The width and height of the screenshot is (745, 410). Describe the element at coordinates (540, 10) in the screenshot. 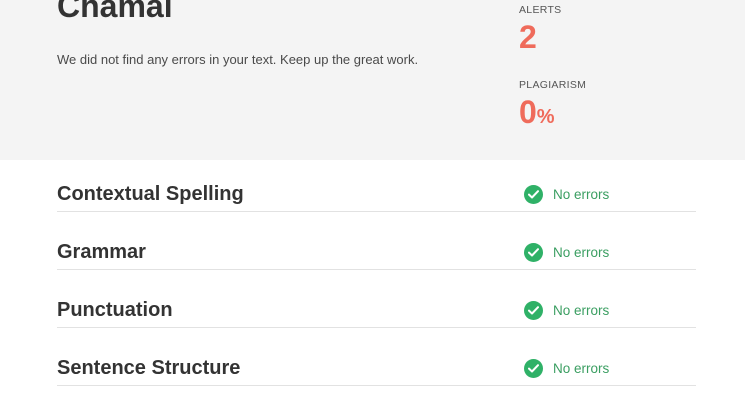

I see `alerts-label: ALERTS` at that location.